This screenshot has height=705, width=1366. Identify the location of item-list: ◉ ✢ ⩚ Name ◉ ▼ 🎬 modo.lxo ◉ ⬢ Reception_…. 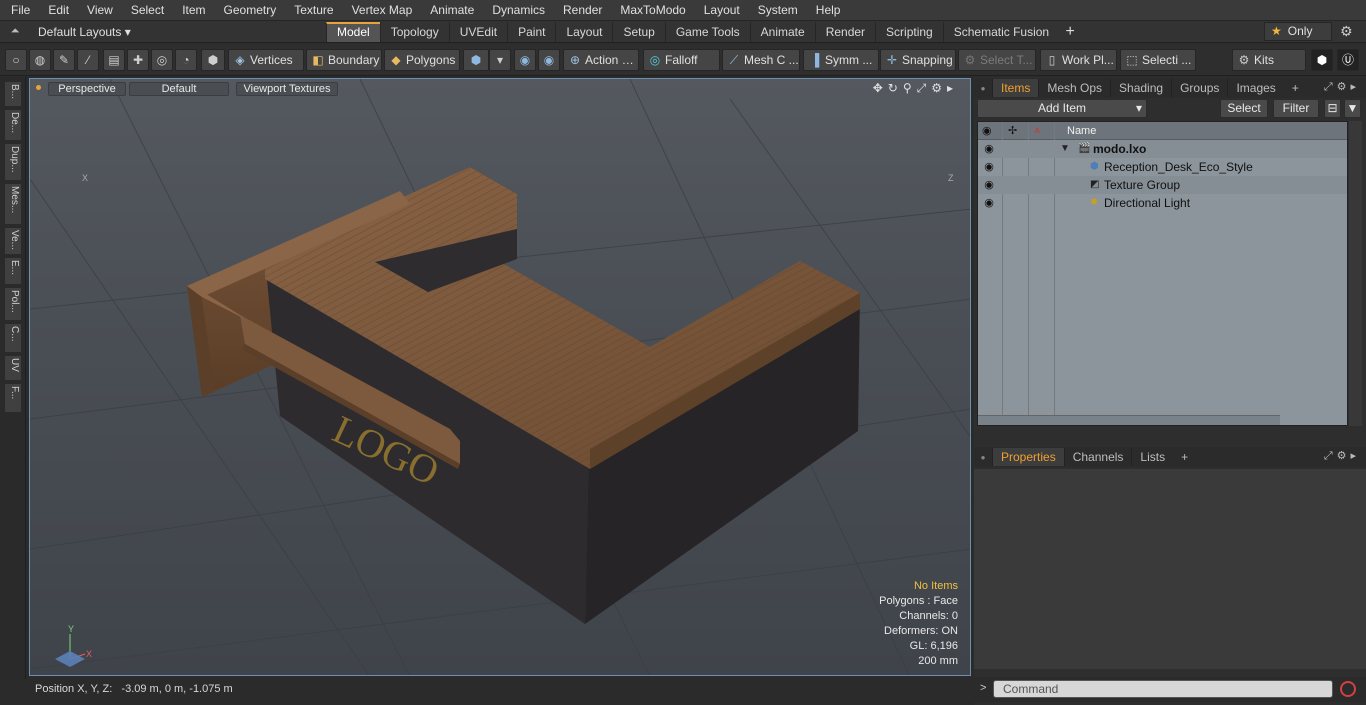
(1162, 273).